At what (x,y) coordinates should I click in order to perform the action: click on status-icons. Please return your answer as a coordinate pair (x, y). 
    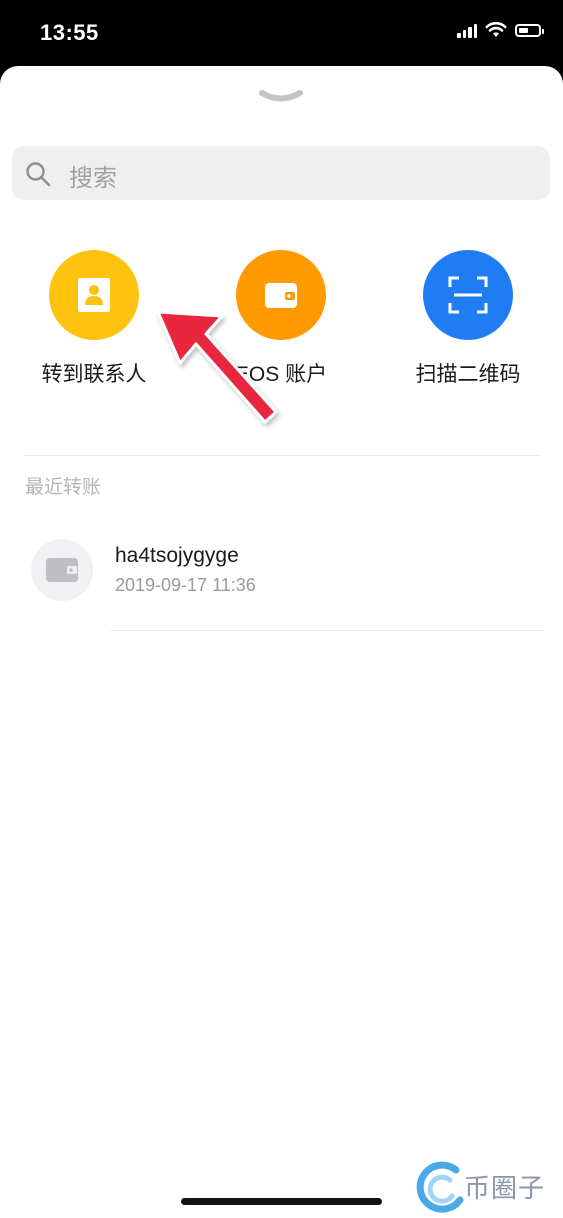
    Looking at the image, I should click on (500, 30).